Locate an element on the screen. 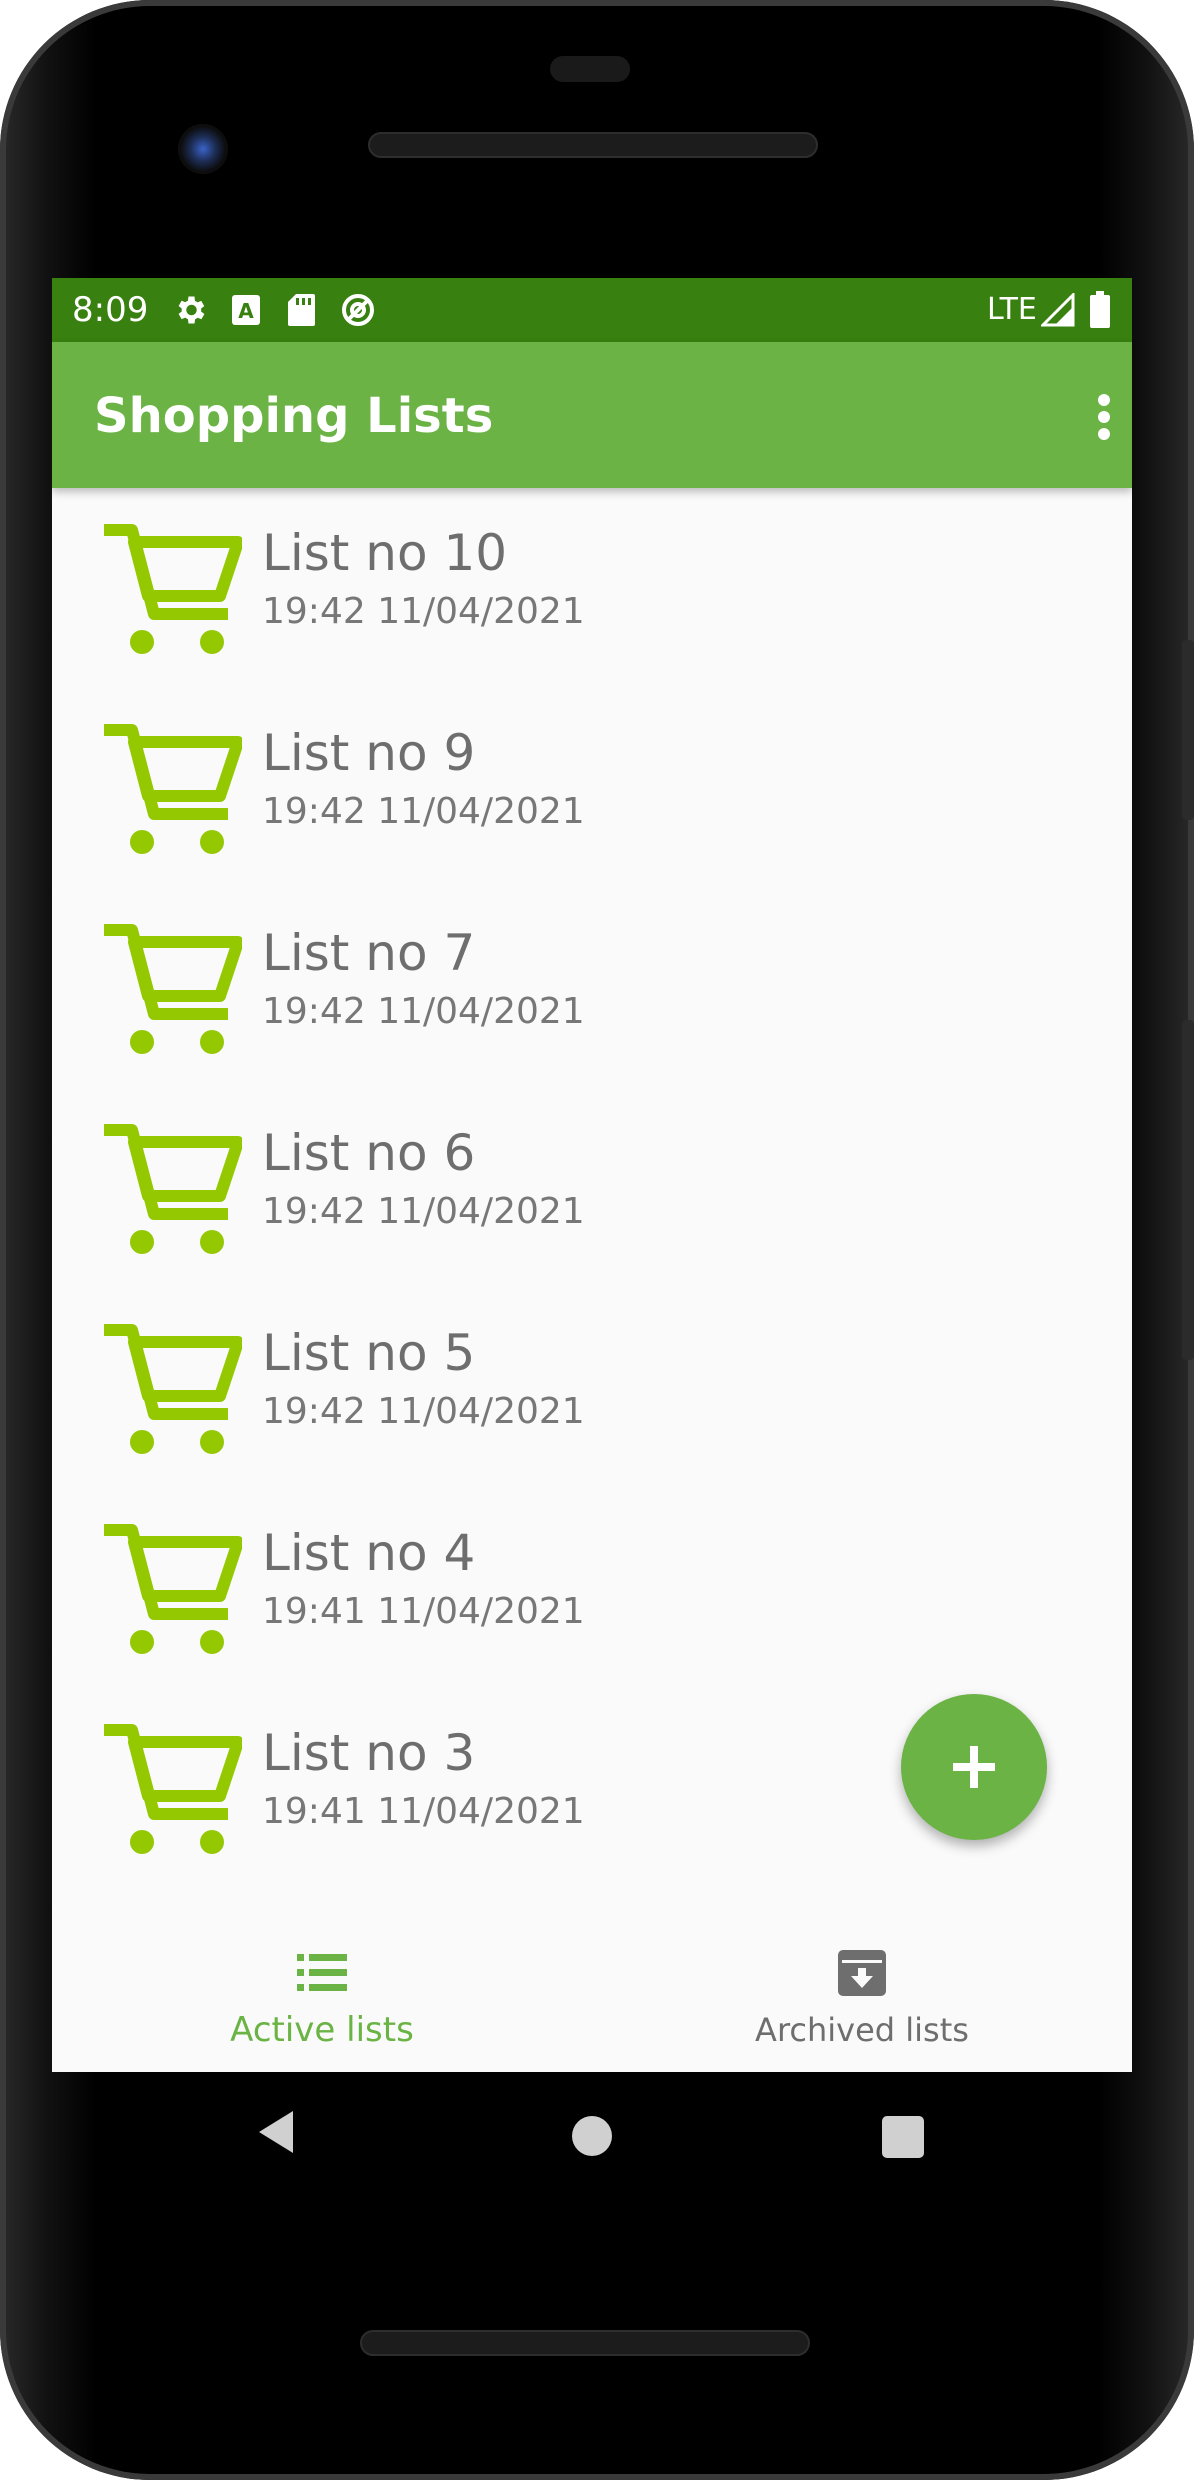 The width and height of the screenshot is (1194, 2480). more-vert-icon is located at coordinates (1104, 417).